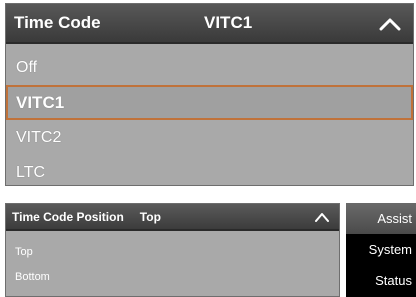 This screenshot has width=416, height=297. I want to click on side-menu-label: Assist, so click(394, 218).